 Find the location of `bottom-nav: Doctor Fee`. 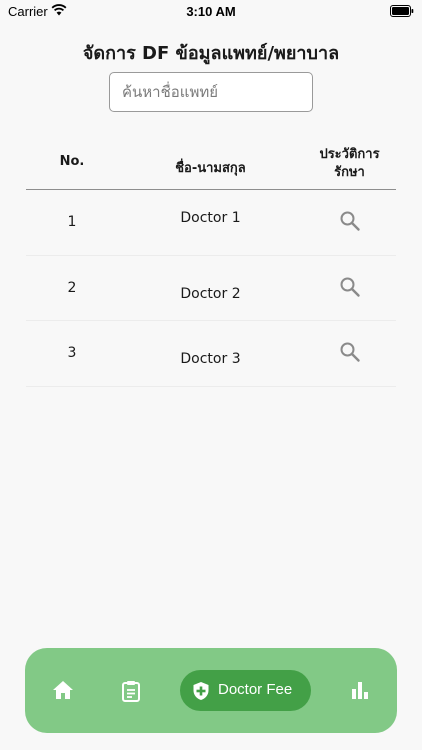

bottom-nav: Doctor Fee is located at coordinates (211, 690).